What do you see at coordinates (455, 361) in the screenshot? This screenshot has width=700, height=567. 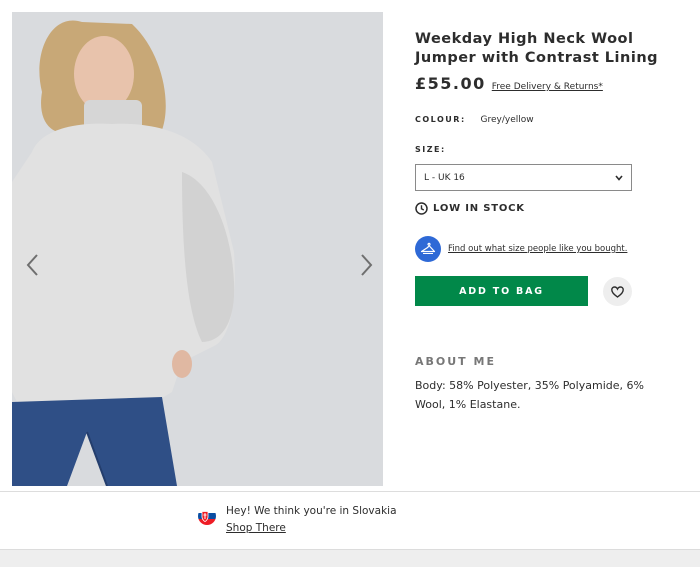 I see `about-me-heading: ABOUT ME` at bounding box center [455, 361].